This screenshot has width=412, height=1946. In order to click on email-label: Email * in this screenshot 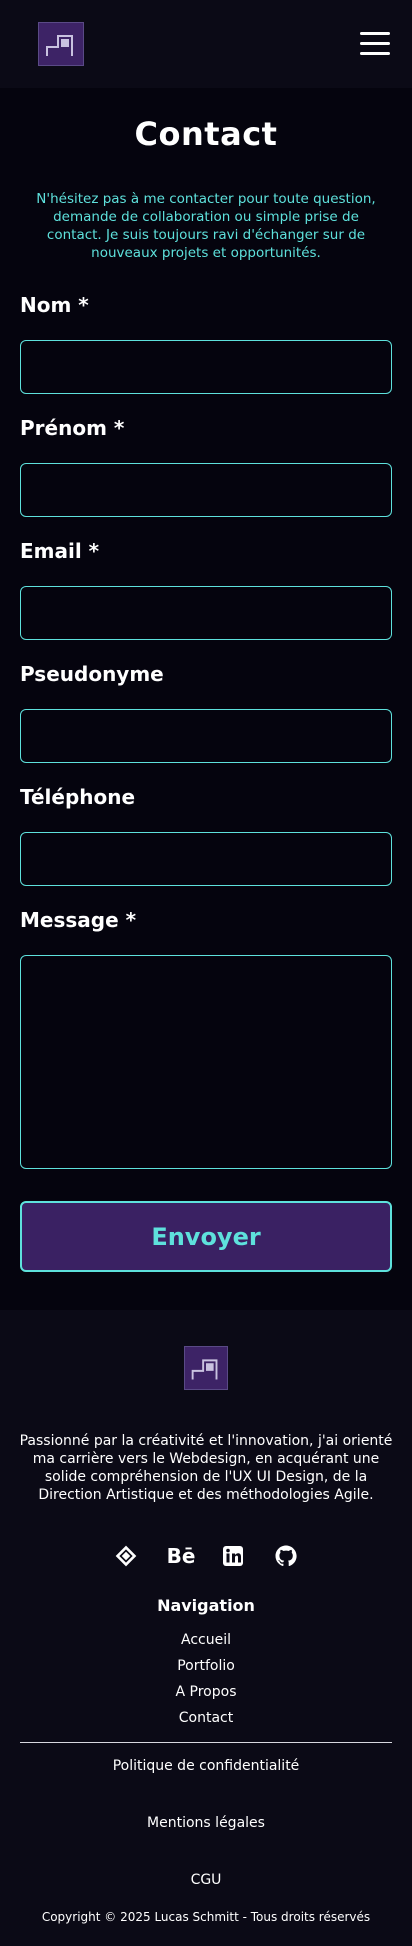, I will do `click(60, 551)`.